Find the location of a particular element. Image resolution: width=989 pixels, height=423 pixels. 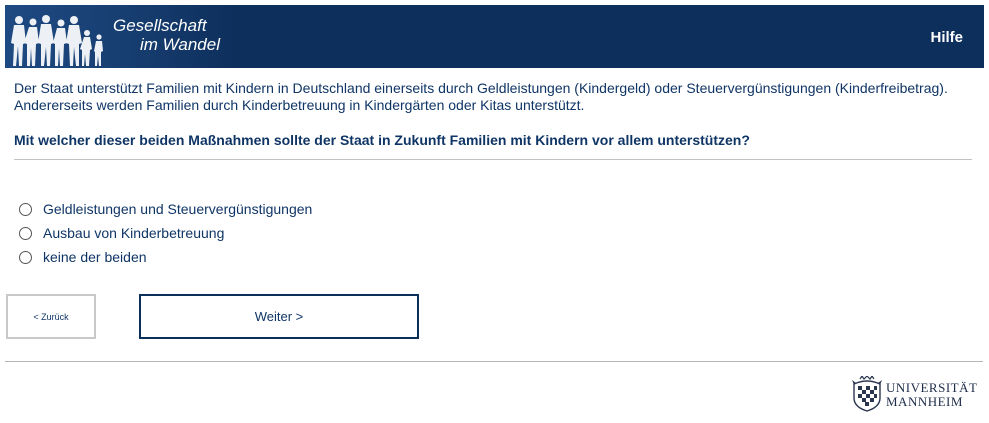

option-geldleistungen: Geldleistungen und Steuervergünstigungen is located at coordinates (165, 209).